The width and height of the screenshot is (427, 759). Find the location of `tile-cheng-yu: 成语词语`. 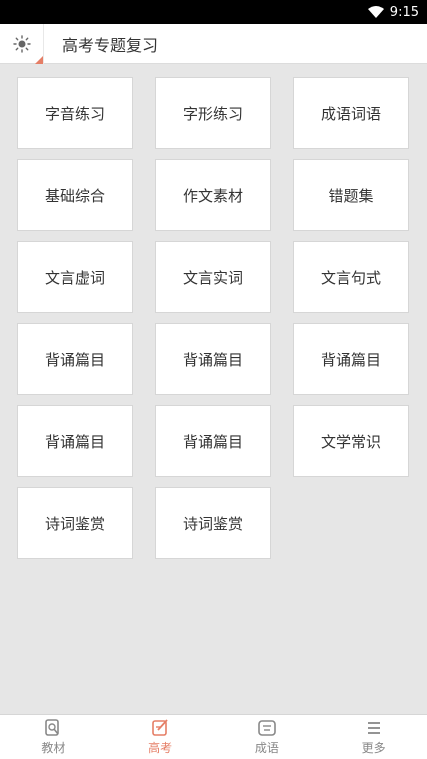

tile-cheng-yu: 成语词语 is located at coordinates (351, 113).